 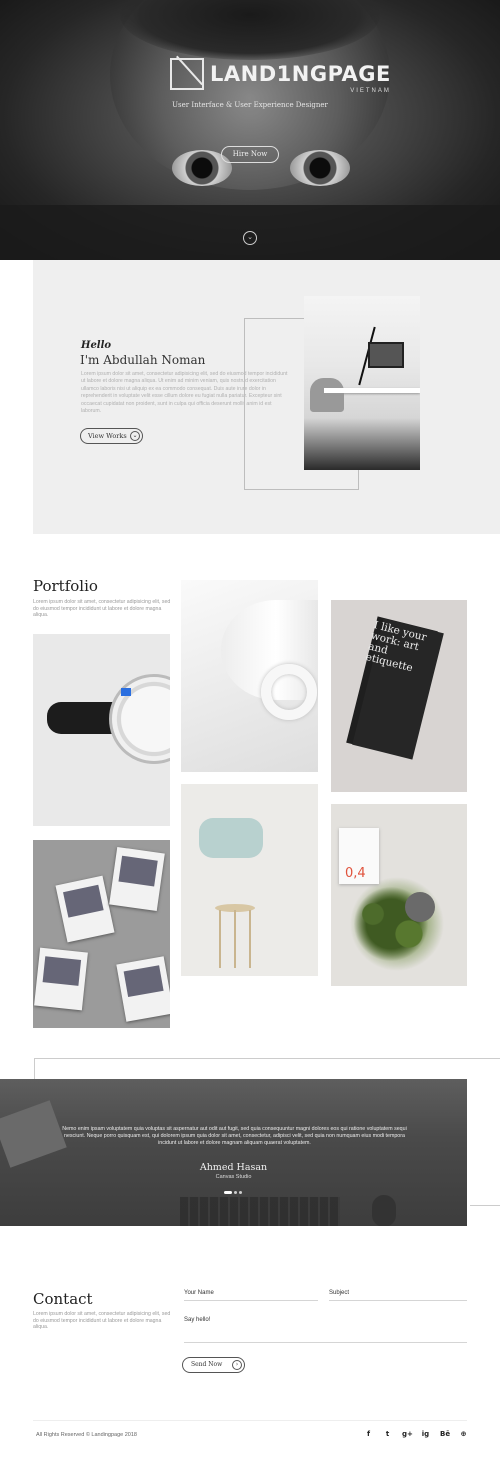 What do you see at coordinates (249, 676) in the screenshot?
I see `portfolio-item-cup` at bounding box center [249, 676].